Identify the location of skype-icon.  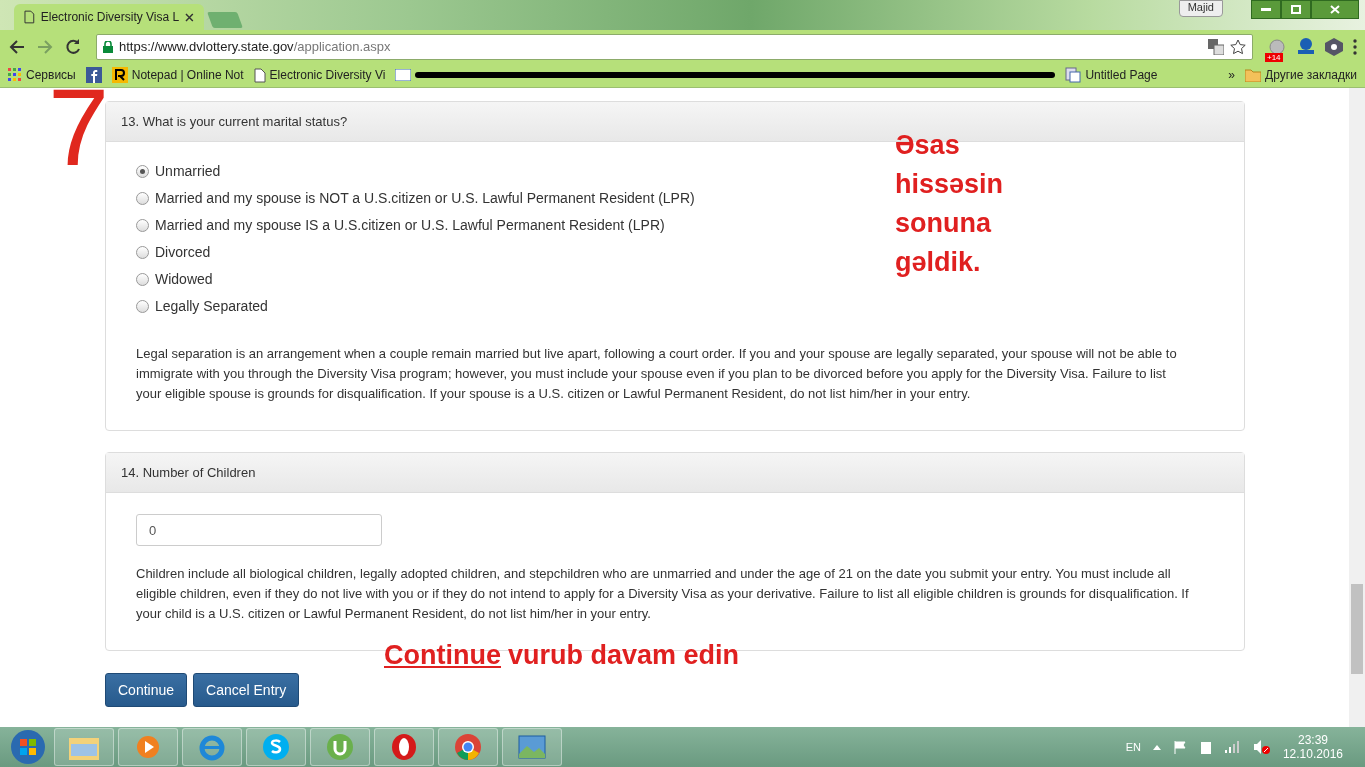
(276, 747).